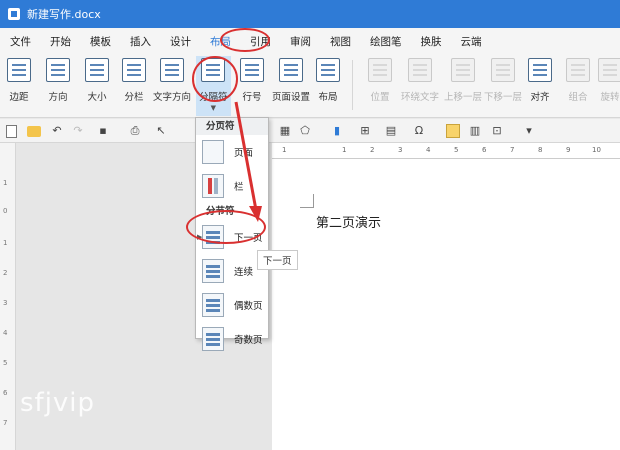  Describe the element at coordinates (463, 97) in the screenshot. I see `bring-forward-label: 上移一层` at that location.